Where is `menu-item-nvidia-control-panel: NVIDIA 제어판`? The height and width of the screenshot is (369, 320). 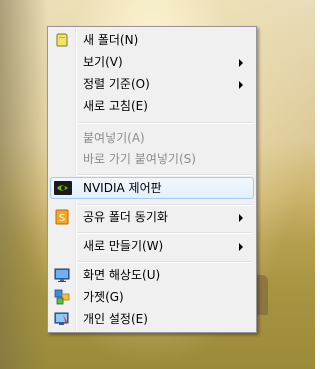
menu-item-nvidia-control-panel: NVIDIA 제어판 is located at coordinates (152, 188).